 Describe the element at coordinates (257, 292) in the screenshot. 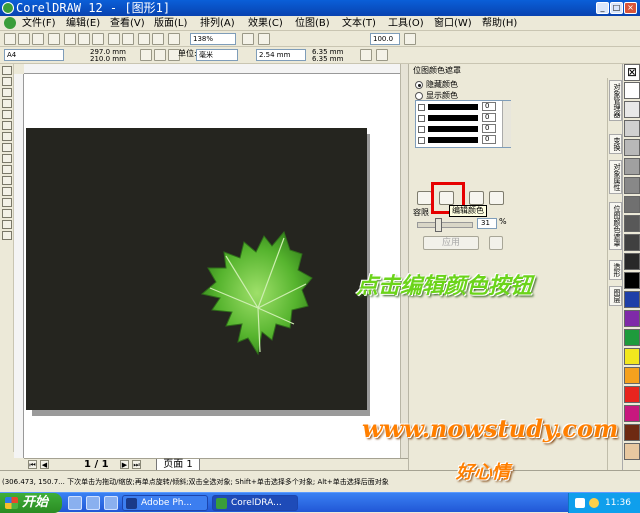

I see `leaf-bitmap` at that location.